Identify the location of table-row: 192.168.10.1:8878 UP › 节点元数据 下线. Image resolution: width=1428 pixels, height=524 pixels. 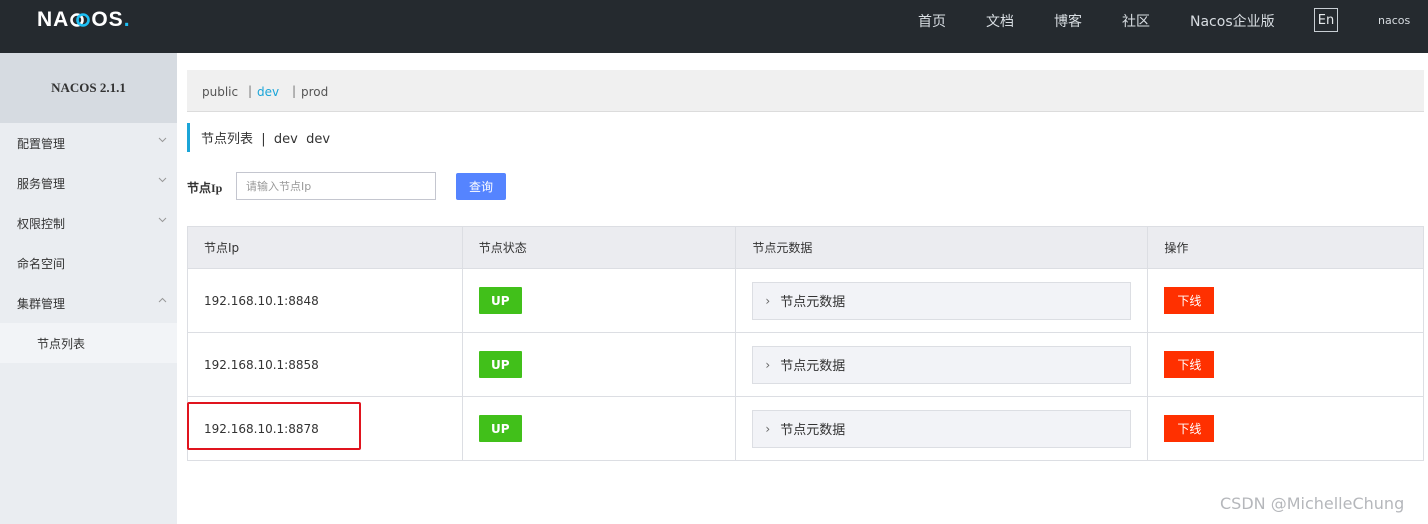
(805, 428).